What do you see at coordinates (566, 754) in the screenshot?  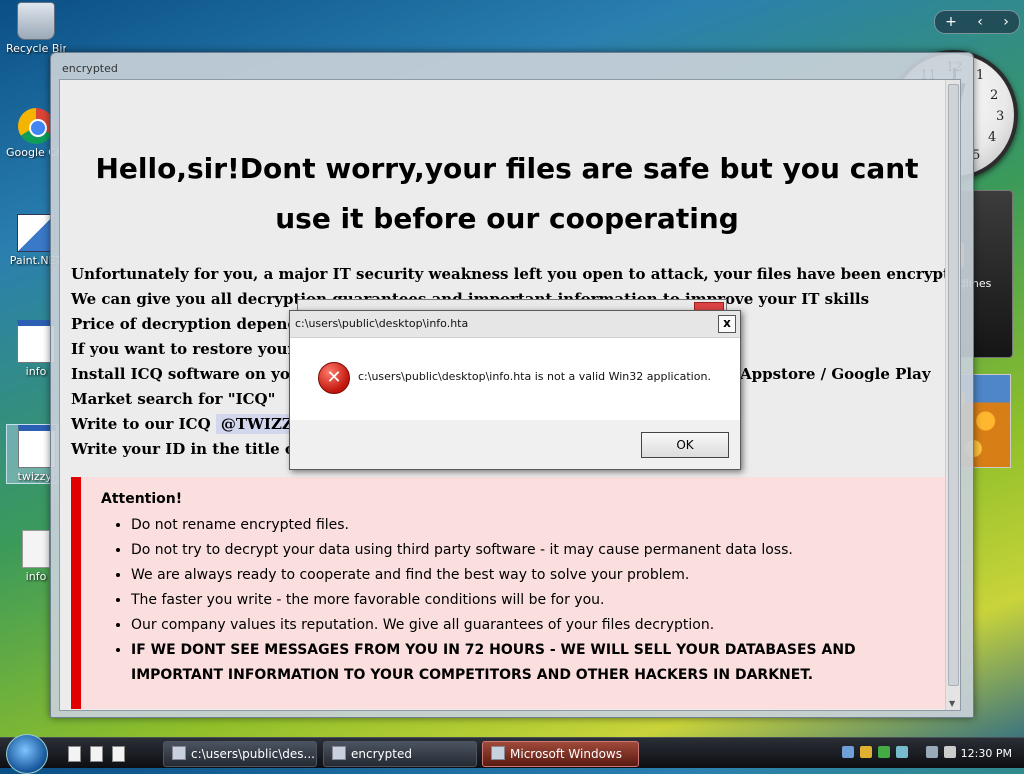 I see `taskbar-button-label: Microsoft Windows` at bounding box center [566, 754].